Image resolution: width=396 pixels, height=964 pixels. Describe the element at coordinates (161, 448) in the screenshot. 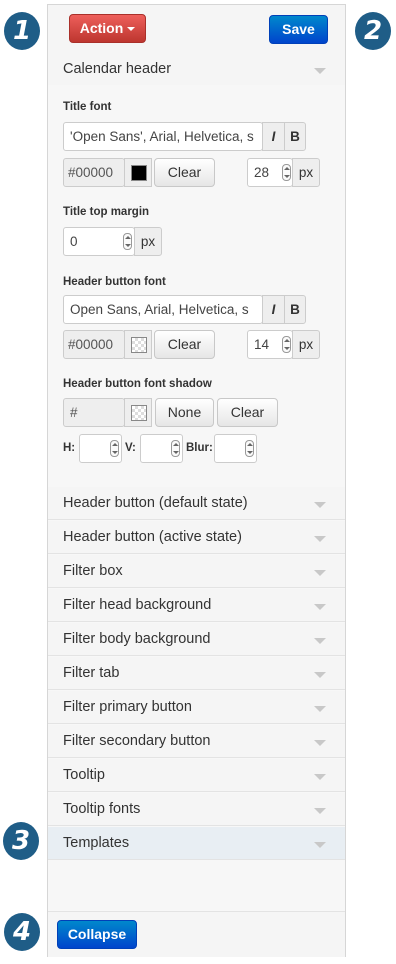

I see `shadow-v-input` at that location.